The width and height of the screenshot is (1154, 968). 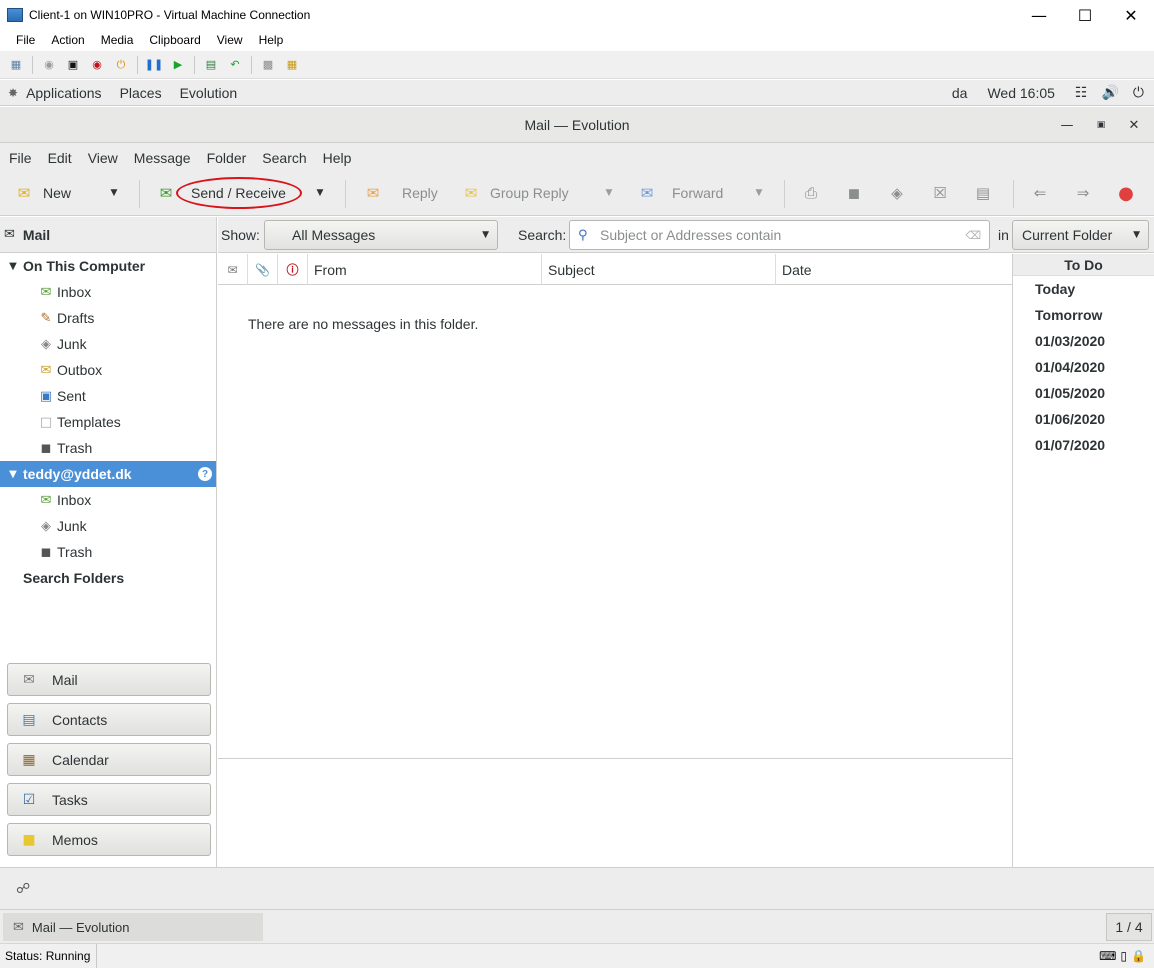 I want to click on switcher-calendar-button: ▦ Calendar, so click(x=109, y=759).